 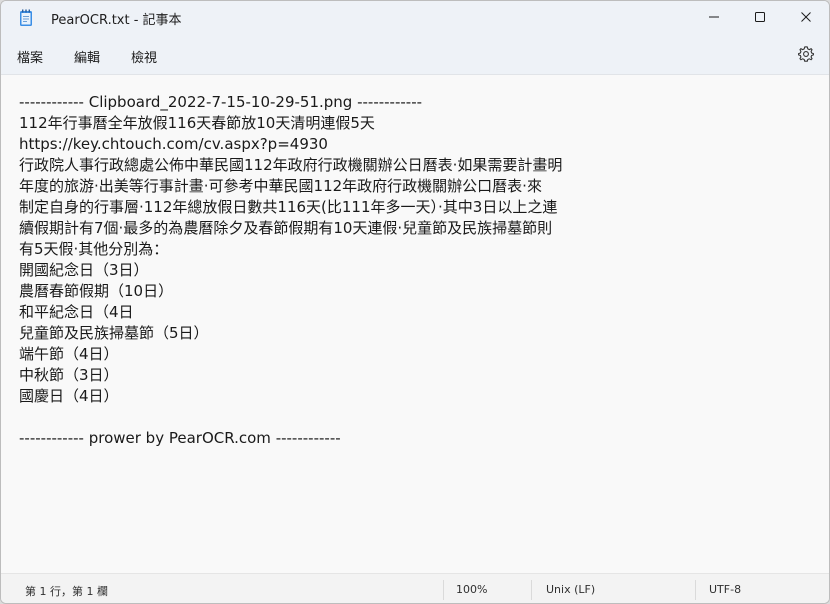 What do you see at coordinates (69, 354) in the screenshot?
I see `document-line: 端午節（4日）` at bounding box center [69, 354].